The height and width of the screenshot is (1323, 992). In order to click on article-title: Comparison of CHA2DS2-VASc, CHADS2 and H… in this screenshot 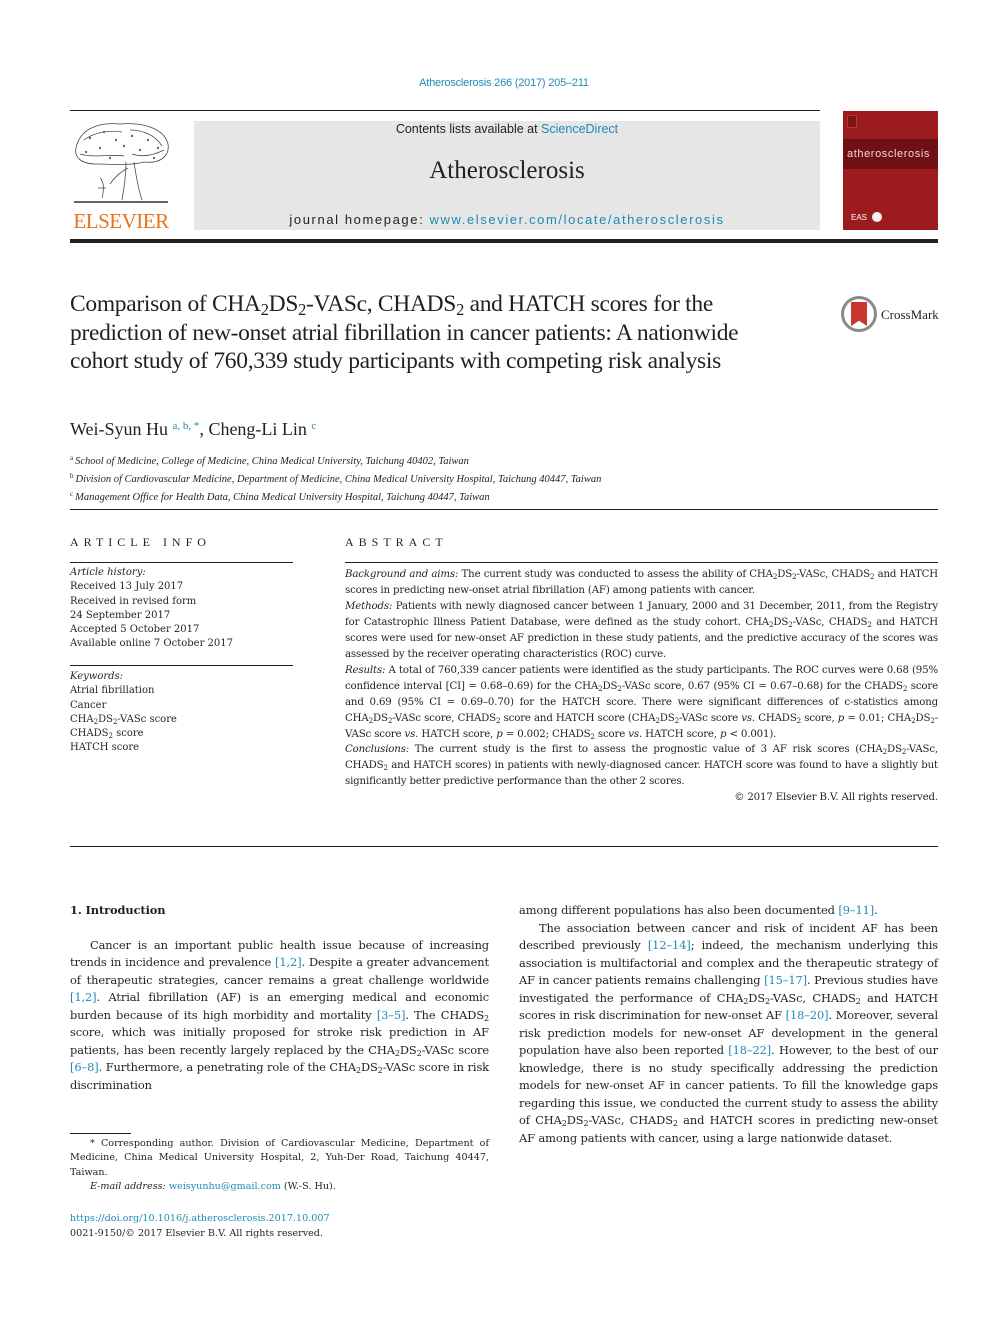, I will do `click(435, 333)`.